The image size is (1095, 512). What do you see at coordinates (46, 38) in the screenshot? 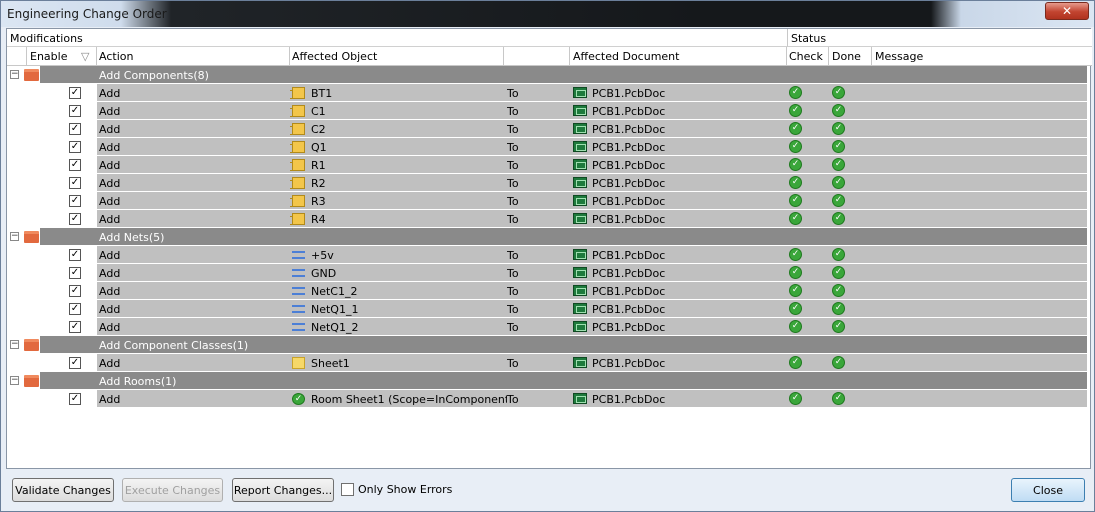
I see `modifications-label: Modifications` at bounding box center [46, 38].